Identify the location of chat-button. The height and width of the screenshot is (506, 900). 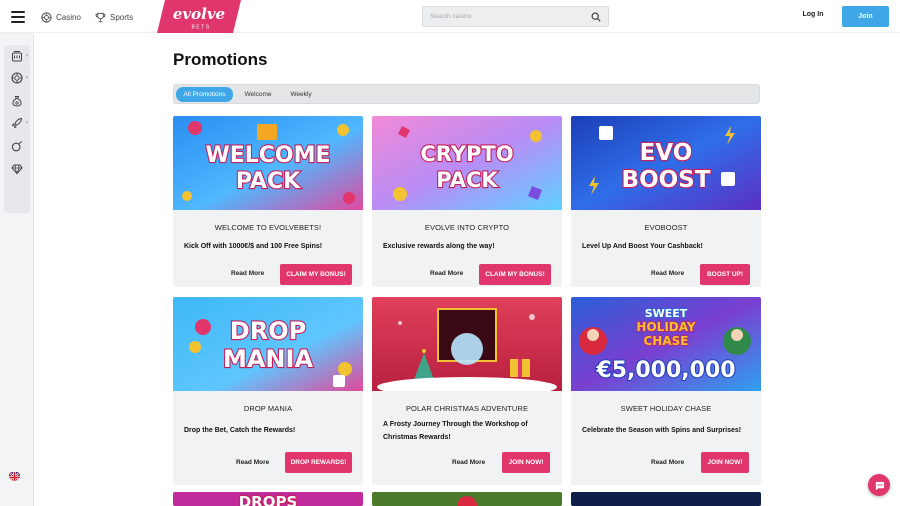
(879, 485).